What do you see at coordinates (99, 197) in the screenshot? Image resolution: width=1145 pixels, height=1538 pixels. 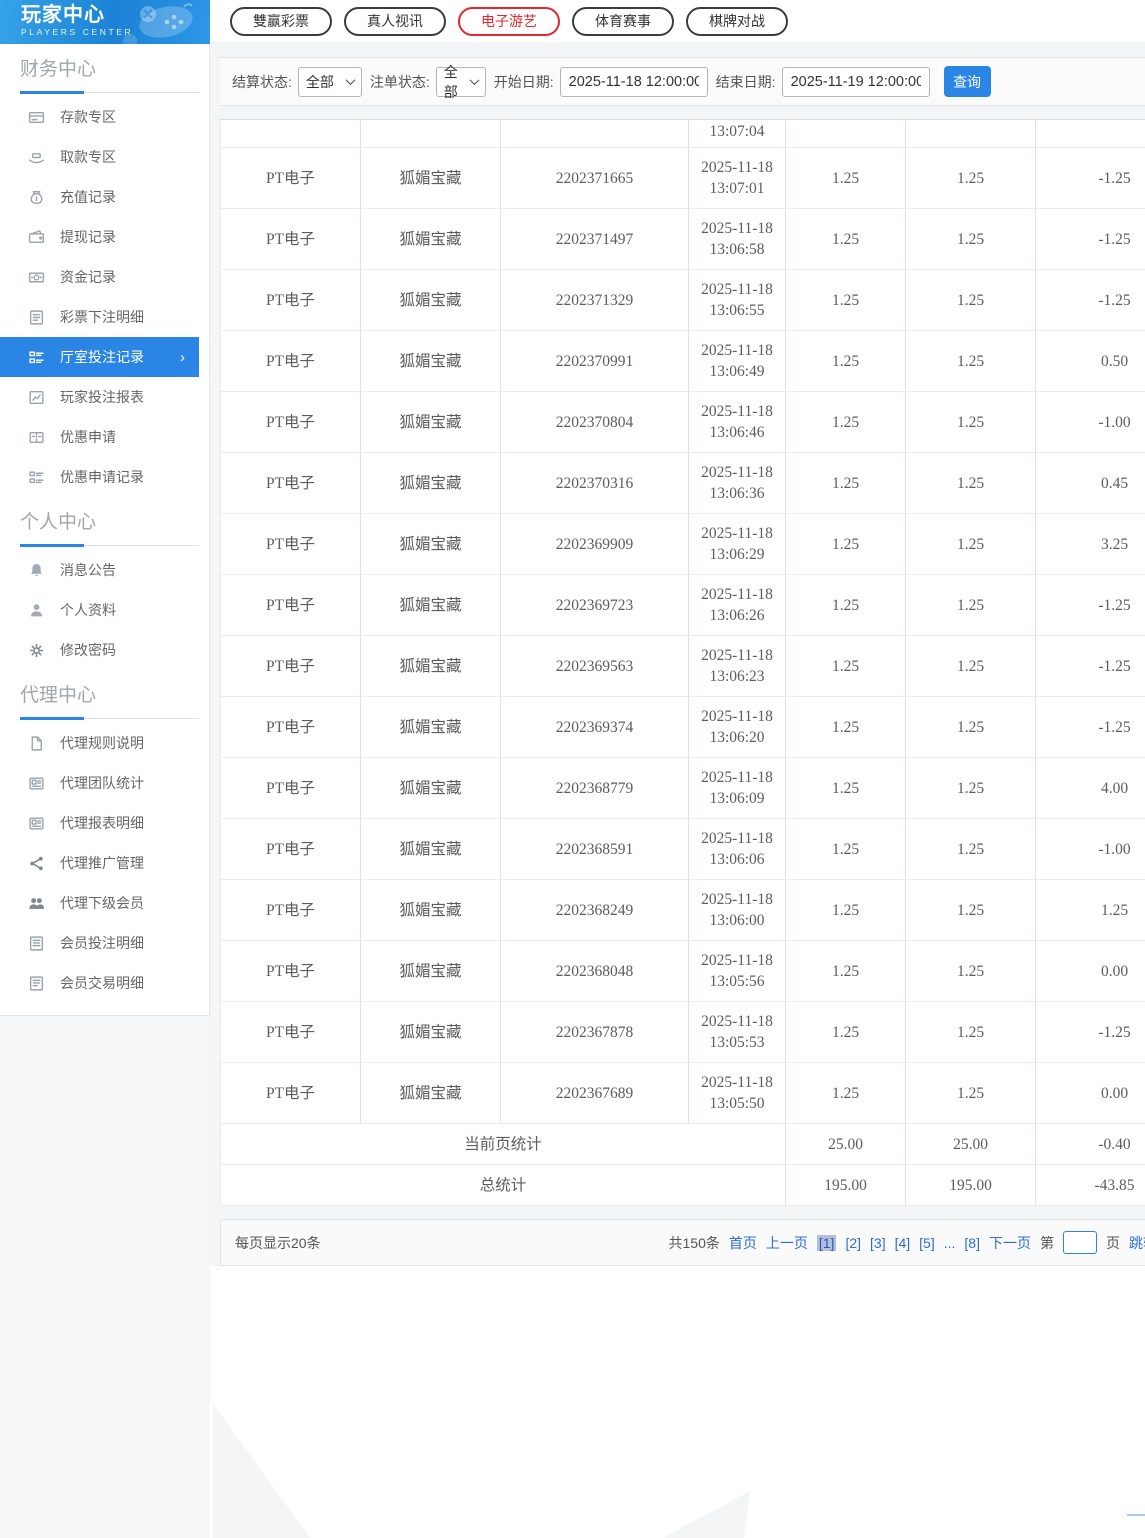 I see `sidebar-item-recharge-records: 充值记录` at bounding box center [99, 197].